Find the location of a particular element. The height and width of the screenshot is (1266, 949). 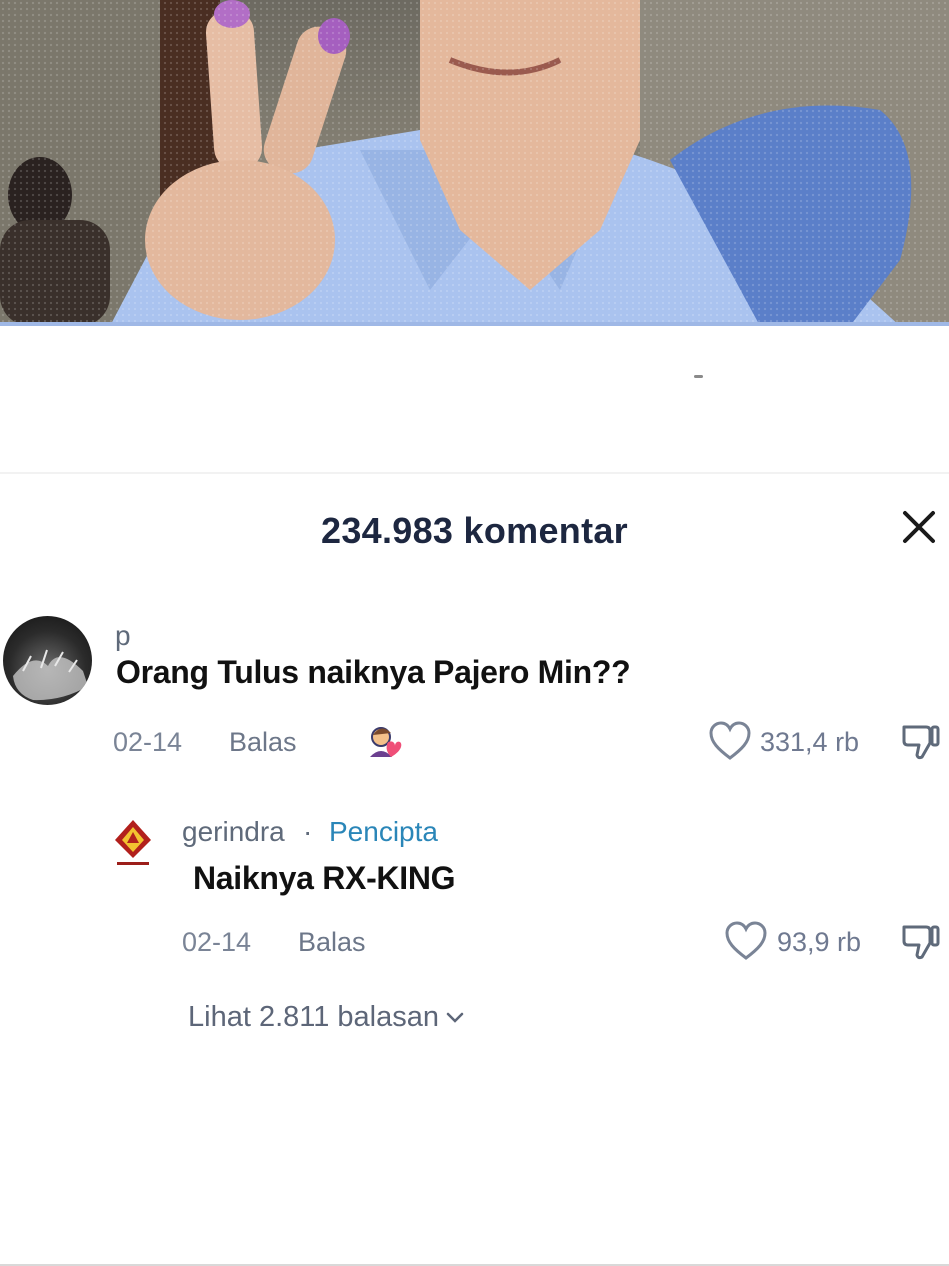

view-replies-button: Lihat 2.811 balasan is located at coordinates (326, 1017).